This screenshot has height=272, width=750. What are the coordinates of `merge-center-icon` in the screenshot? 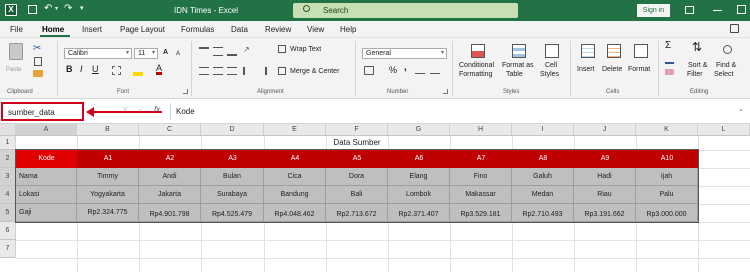 It's located at (282, 71).